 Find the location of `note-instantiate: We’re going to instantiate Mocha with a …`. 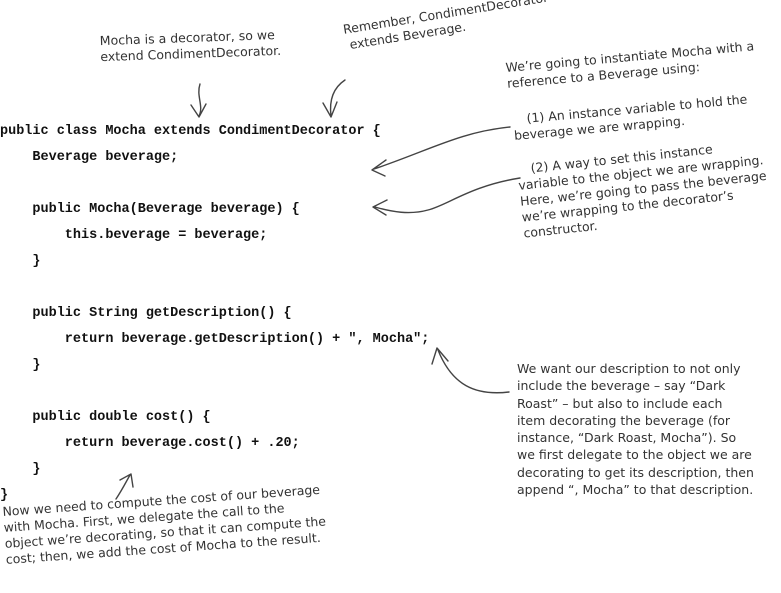

note-instantiate: We’re going to instantiate Mocha with a … is located at coordinates (630, 65).